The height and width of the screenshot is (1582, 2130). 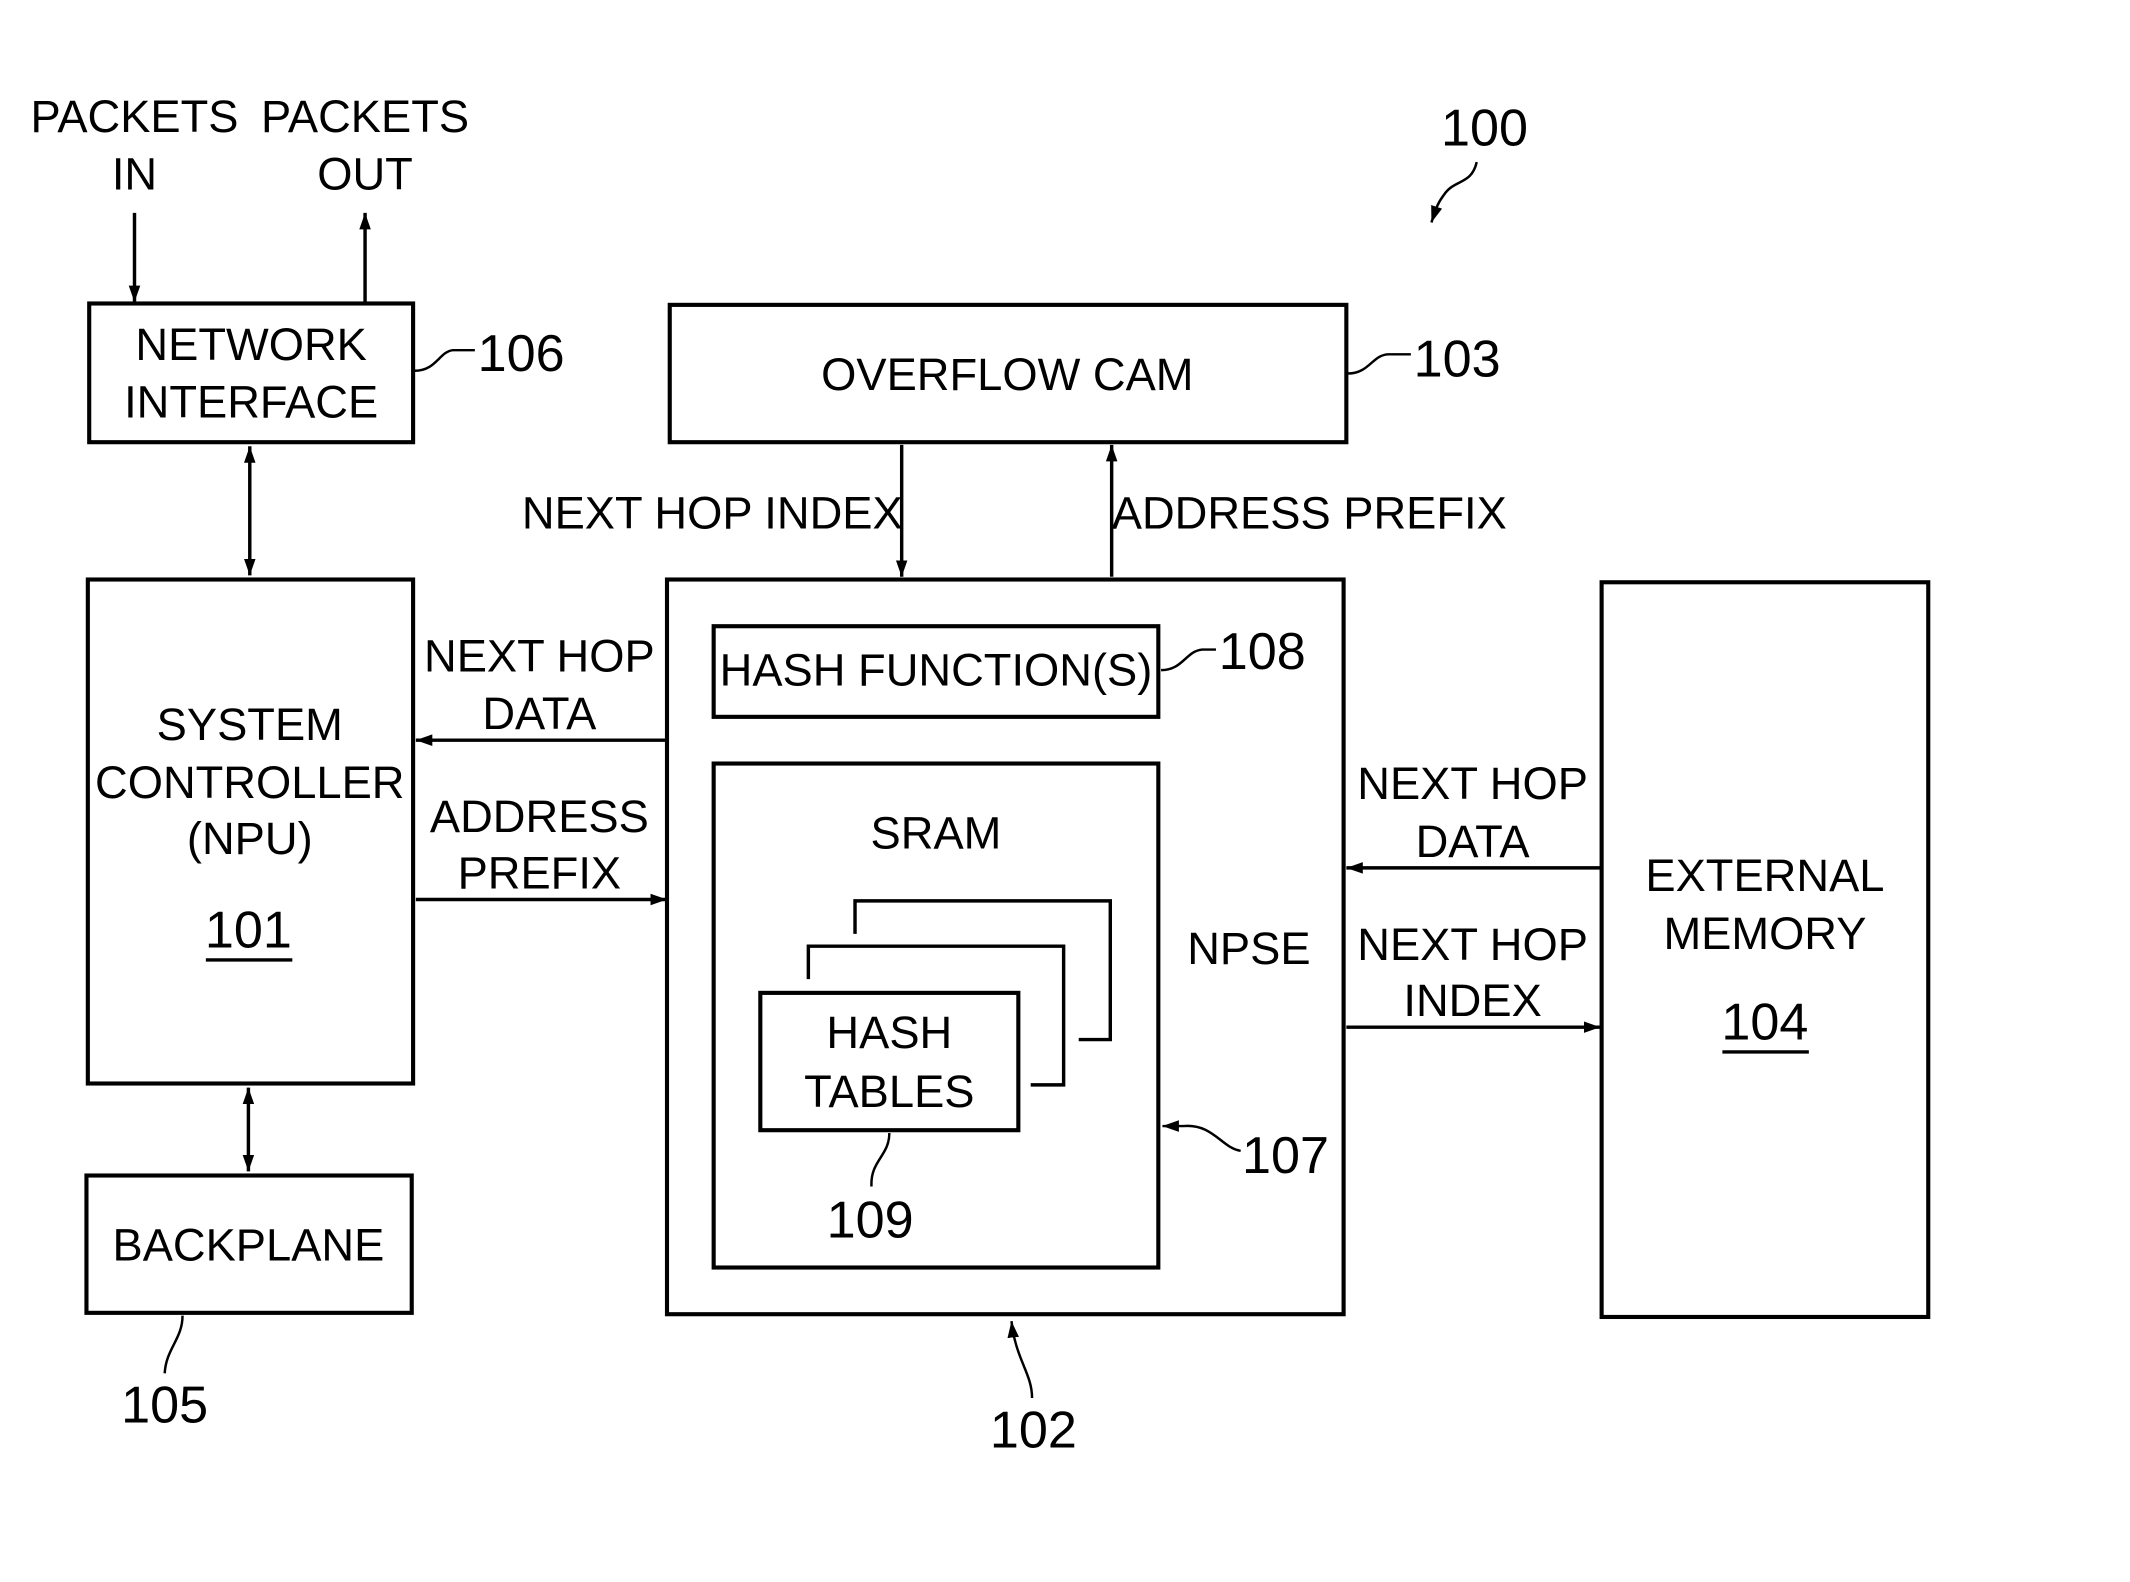 What do you see at coordinates (1285, 1156) in the screenshot?
I see `ref-label-107: 107` at bounding box center [1285, 1156].